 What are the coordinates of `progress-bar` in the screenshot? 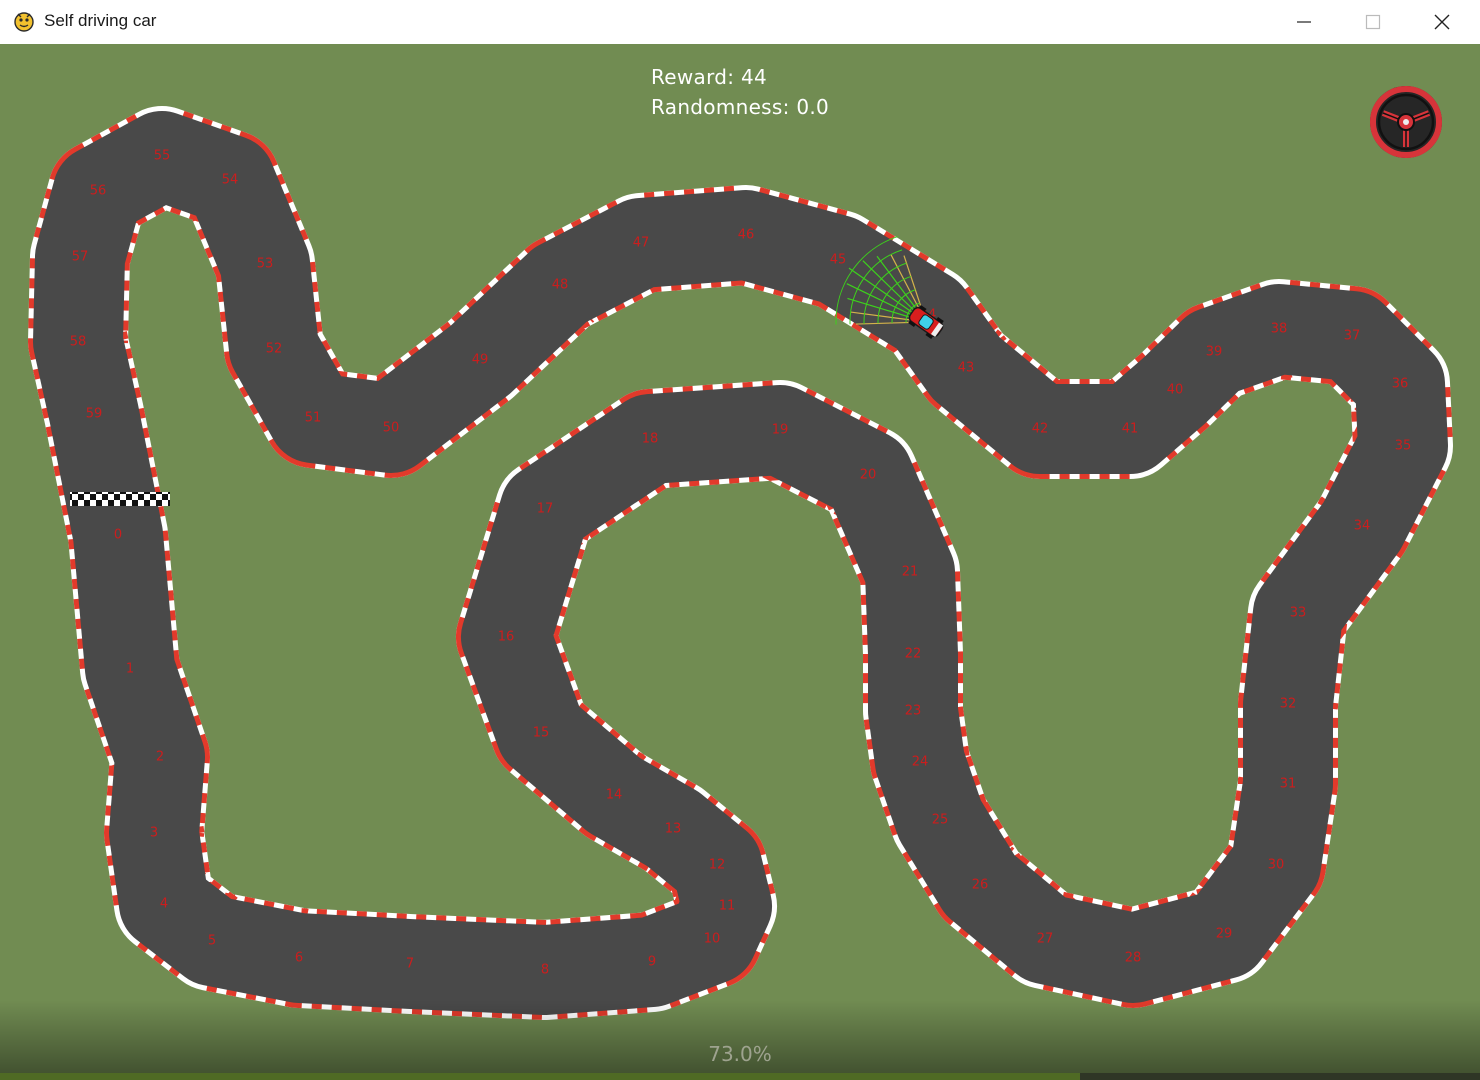 It's located at (740, 1076).